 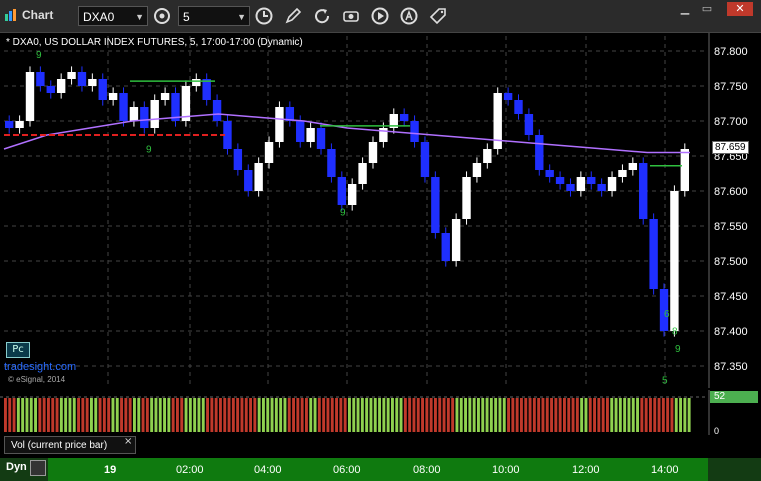 I want to click on maximize-icon: ▭, so click(x=707, y=9).